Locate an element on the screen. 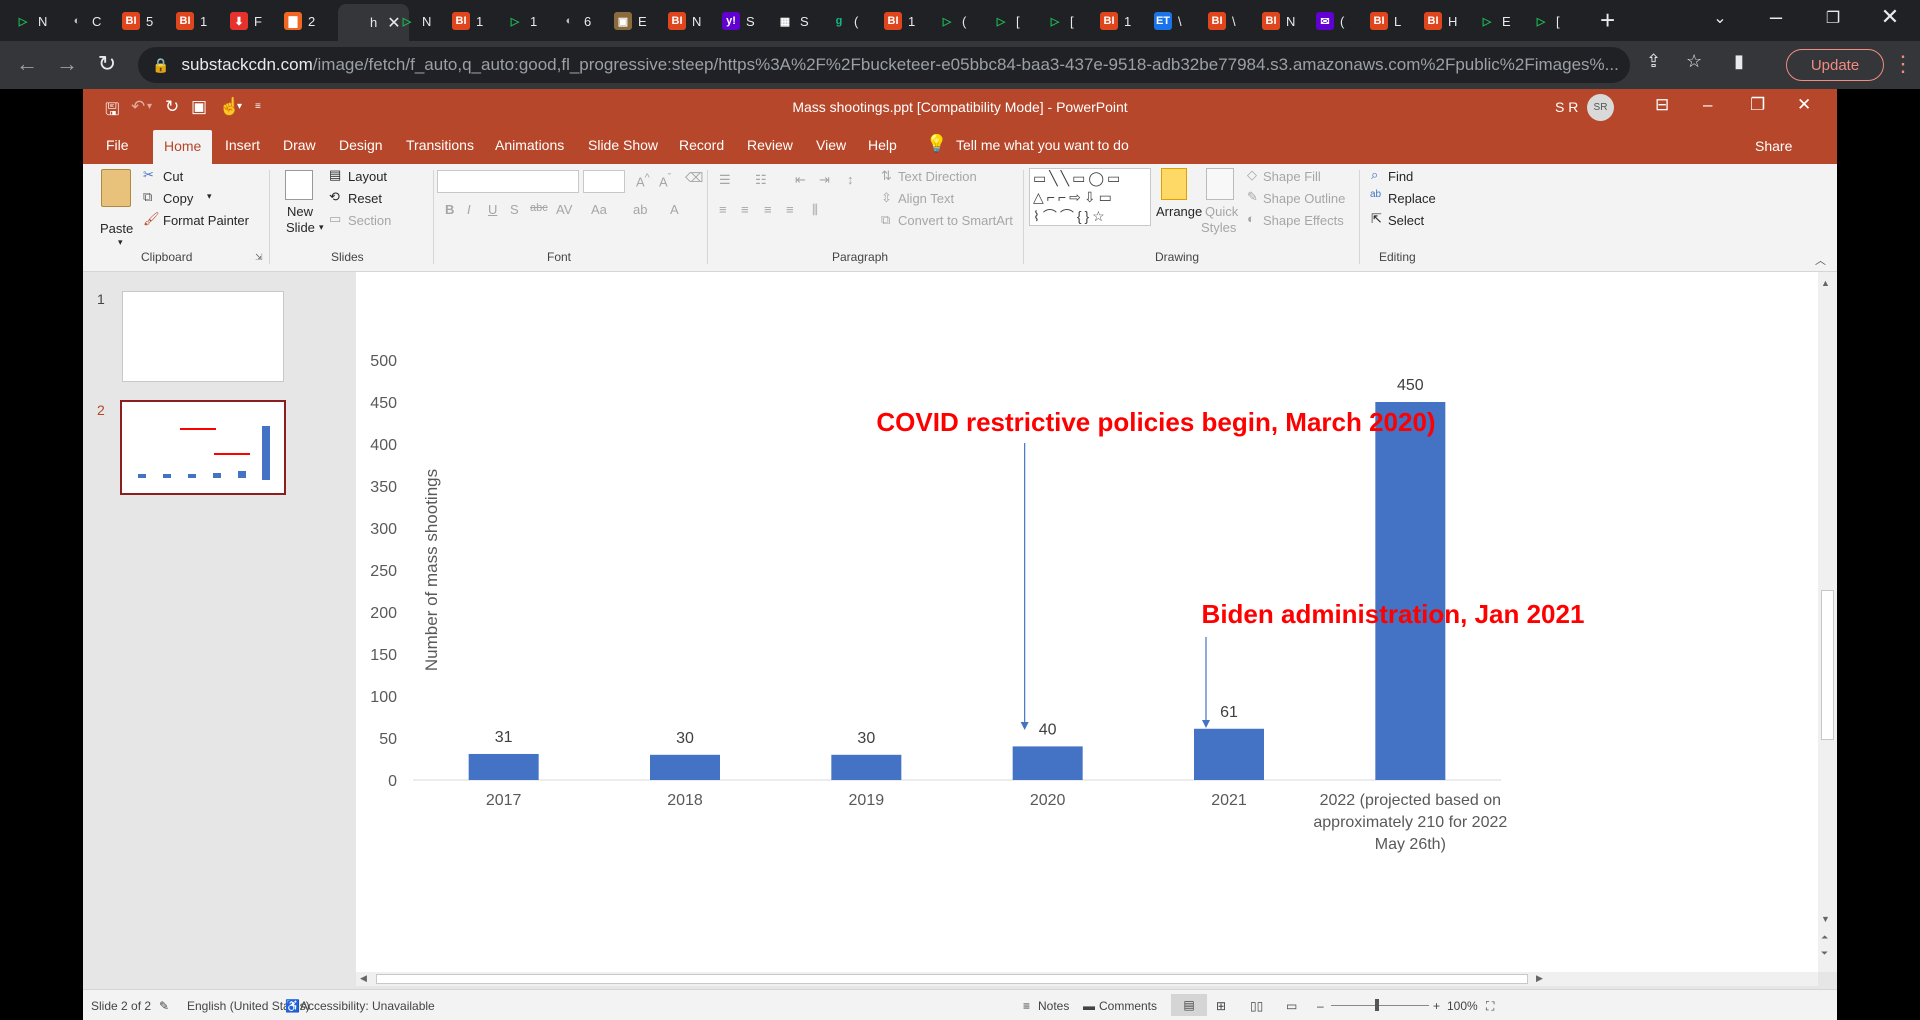 Image resolution: width=1920 pixels, height=1020 pixels. browser-tab: BI L is located at coordinates (1385, 21).